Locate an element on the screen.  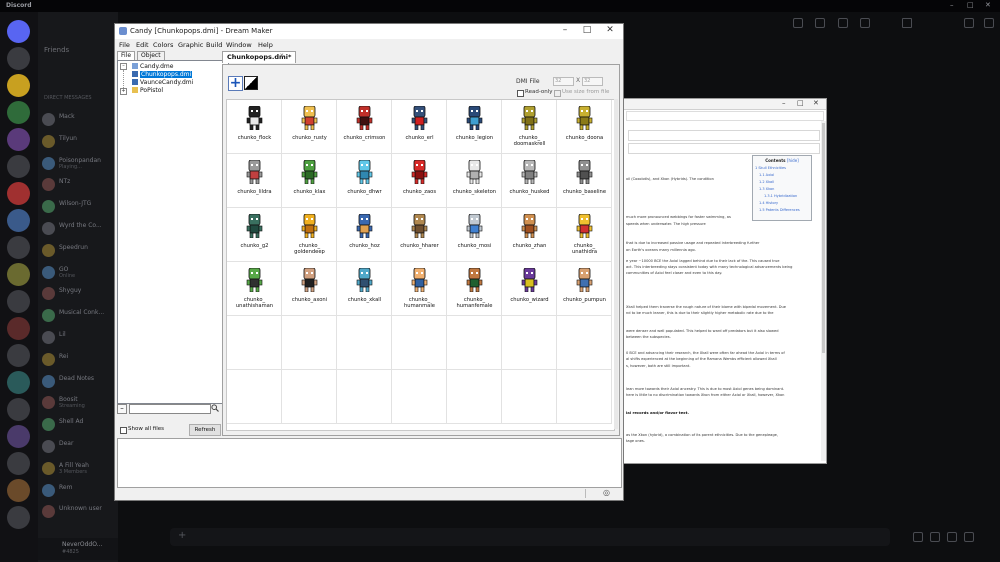
menu-build: Build is located at coordinates (214, 45).